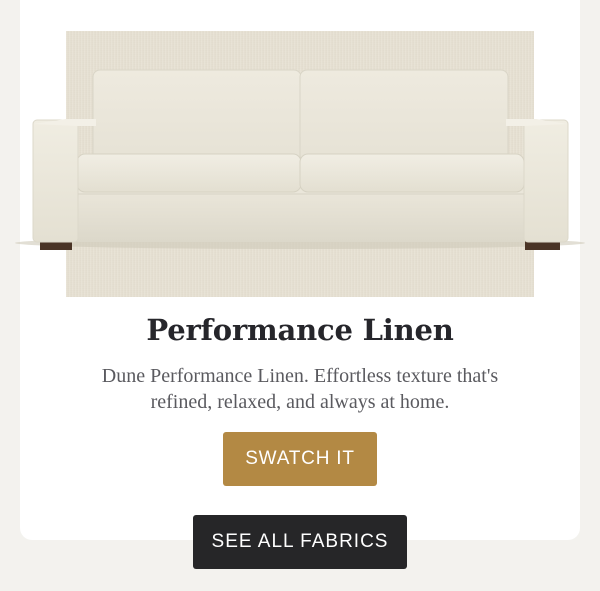 This screenshot has height=591, width=600. Describe the element at coordinates (300, 459) in the screenshot. I see `swatch-it-button: SWATCH IT` at that location.